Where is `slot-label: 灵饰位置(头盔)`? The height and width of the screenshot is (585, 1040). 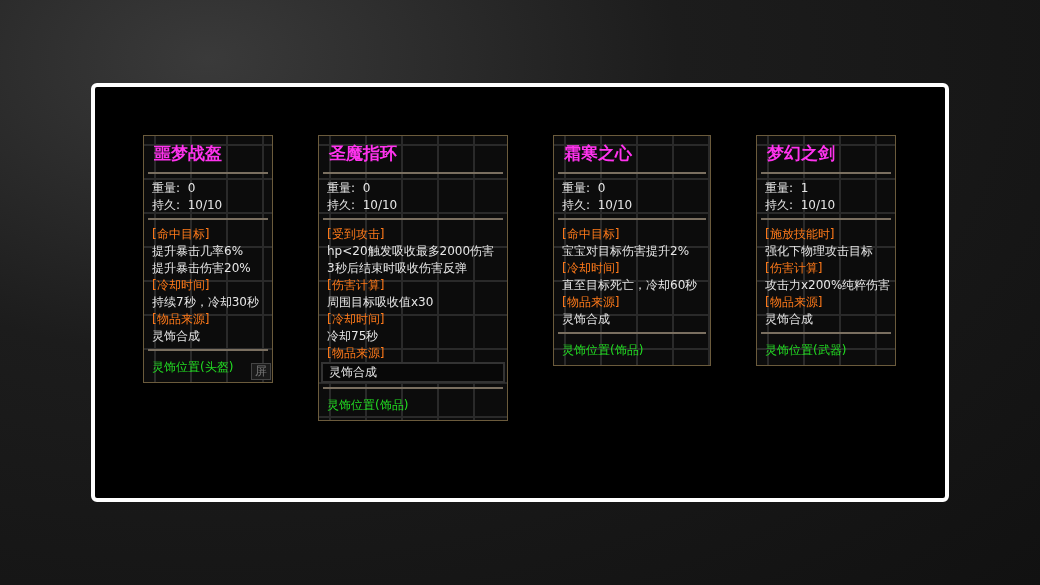 slot-label: 灵饰位置(头盔) is located at coordinates (193, 367).